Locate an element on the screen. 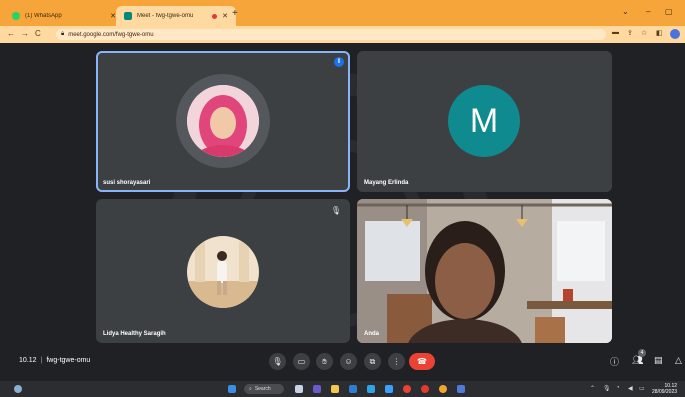 The width and height of the screenshot is (685, 397). lock-icon: 🔒︎ is located at coordinates (63, 34).